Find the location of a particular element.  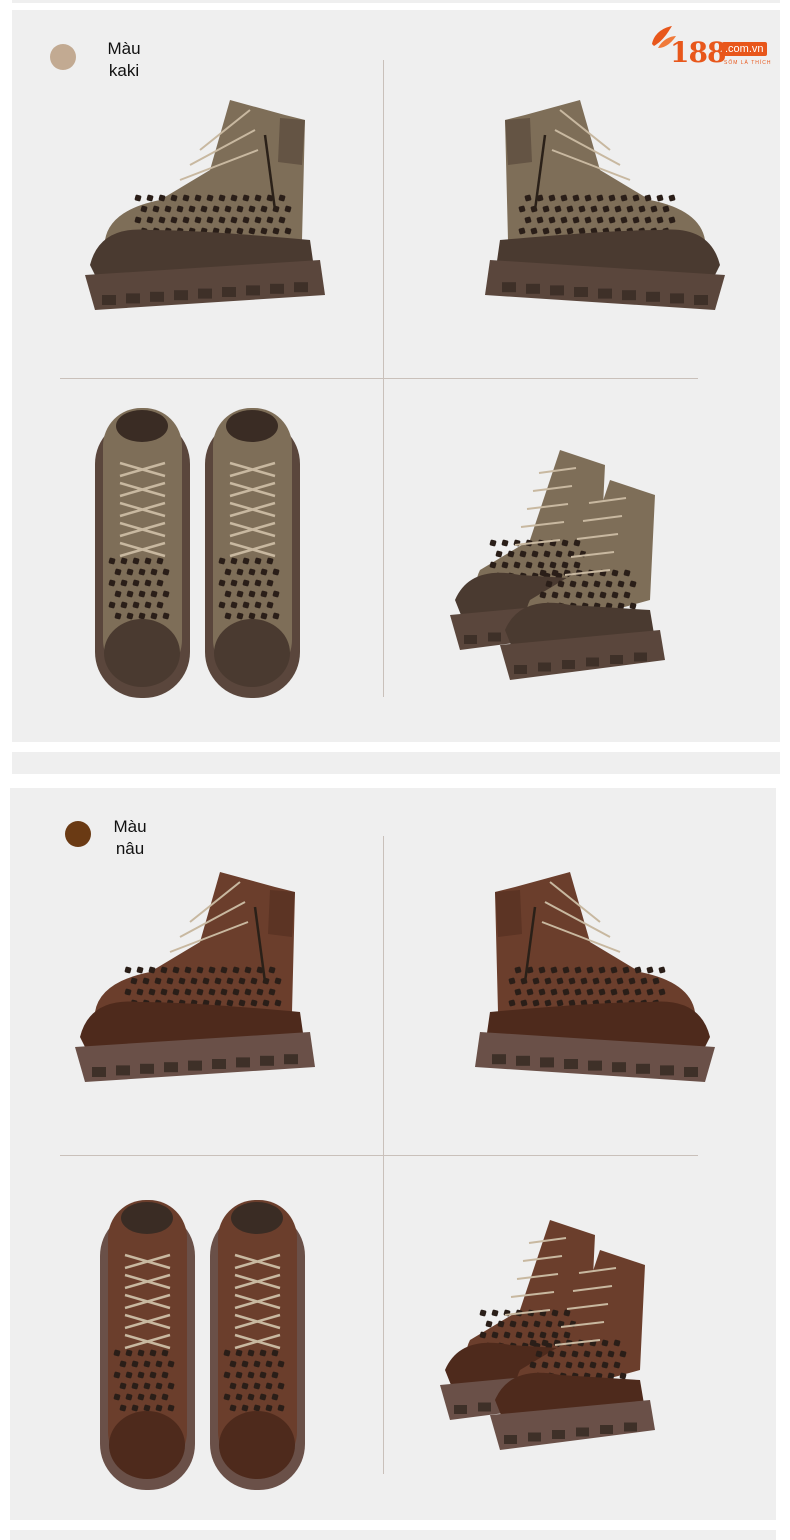

boot-image-nau-side-left is located at coordinates (580, 977).